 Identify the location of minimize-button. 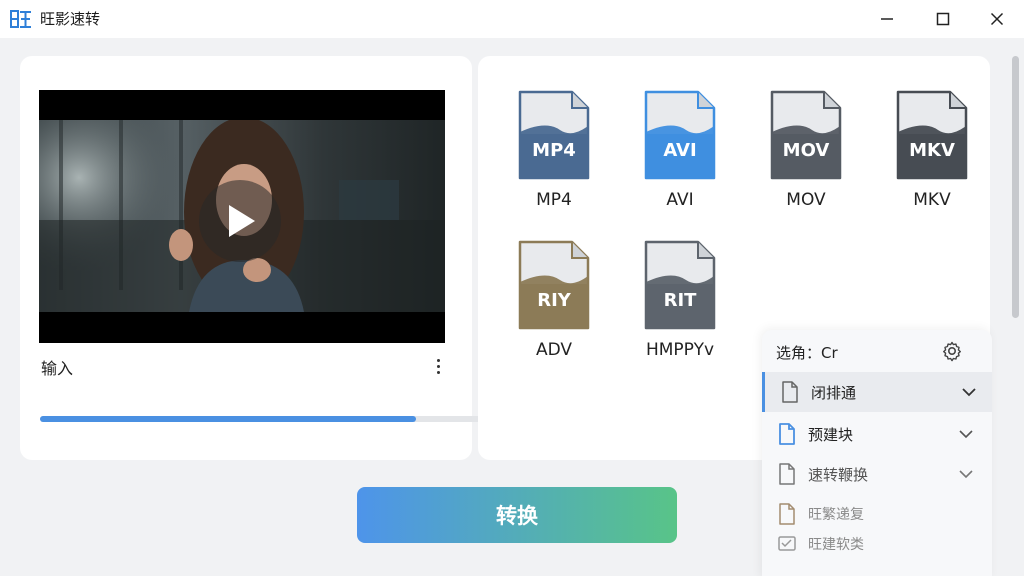
(887, 19).